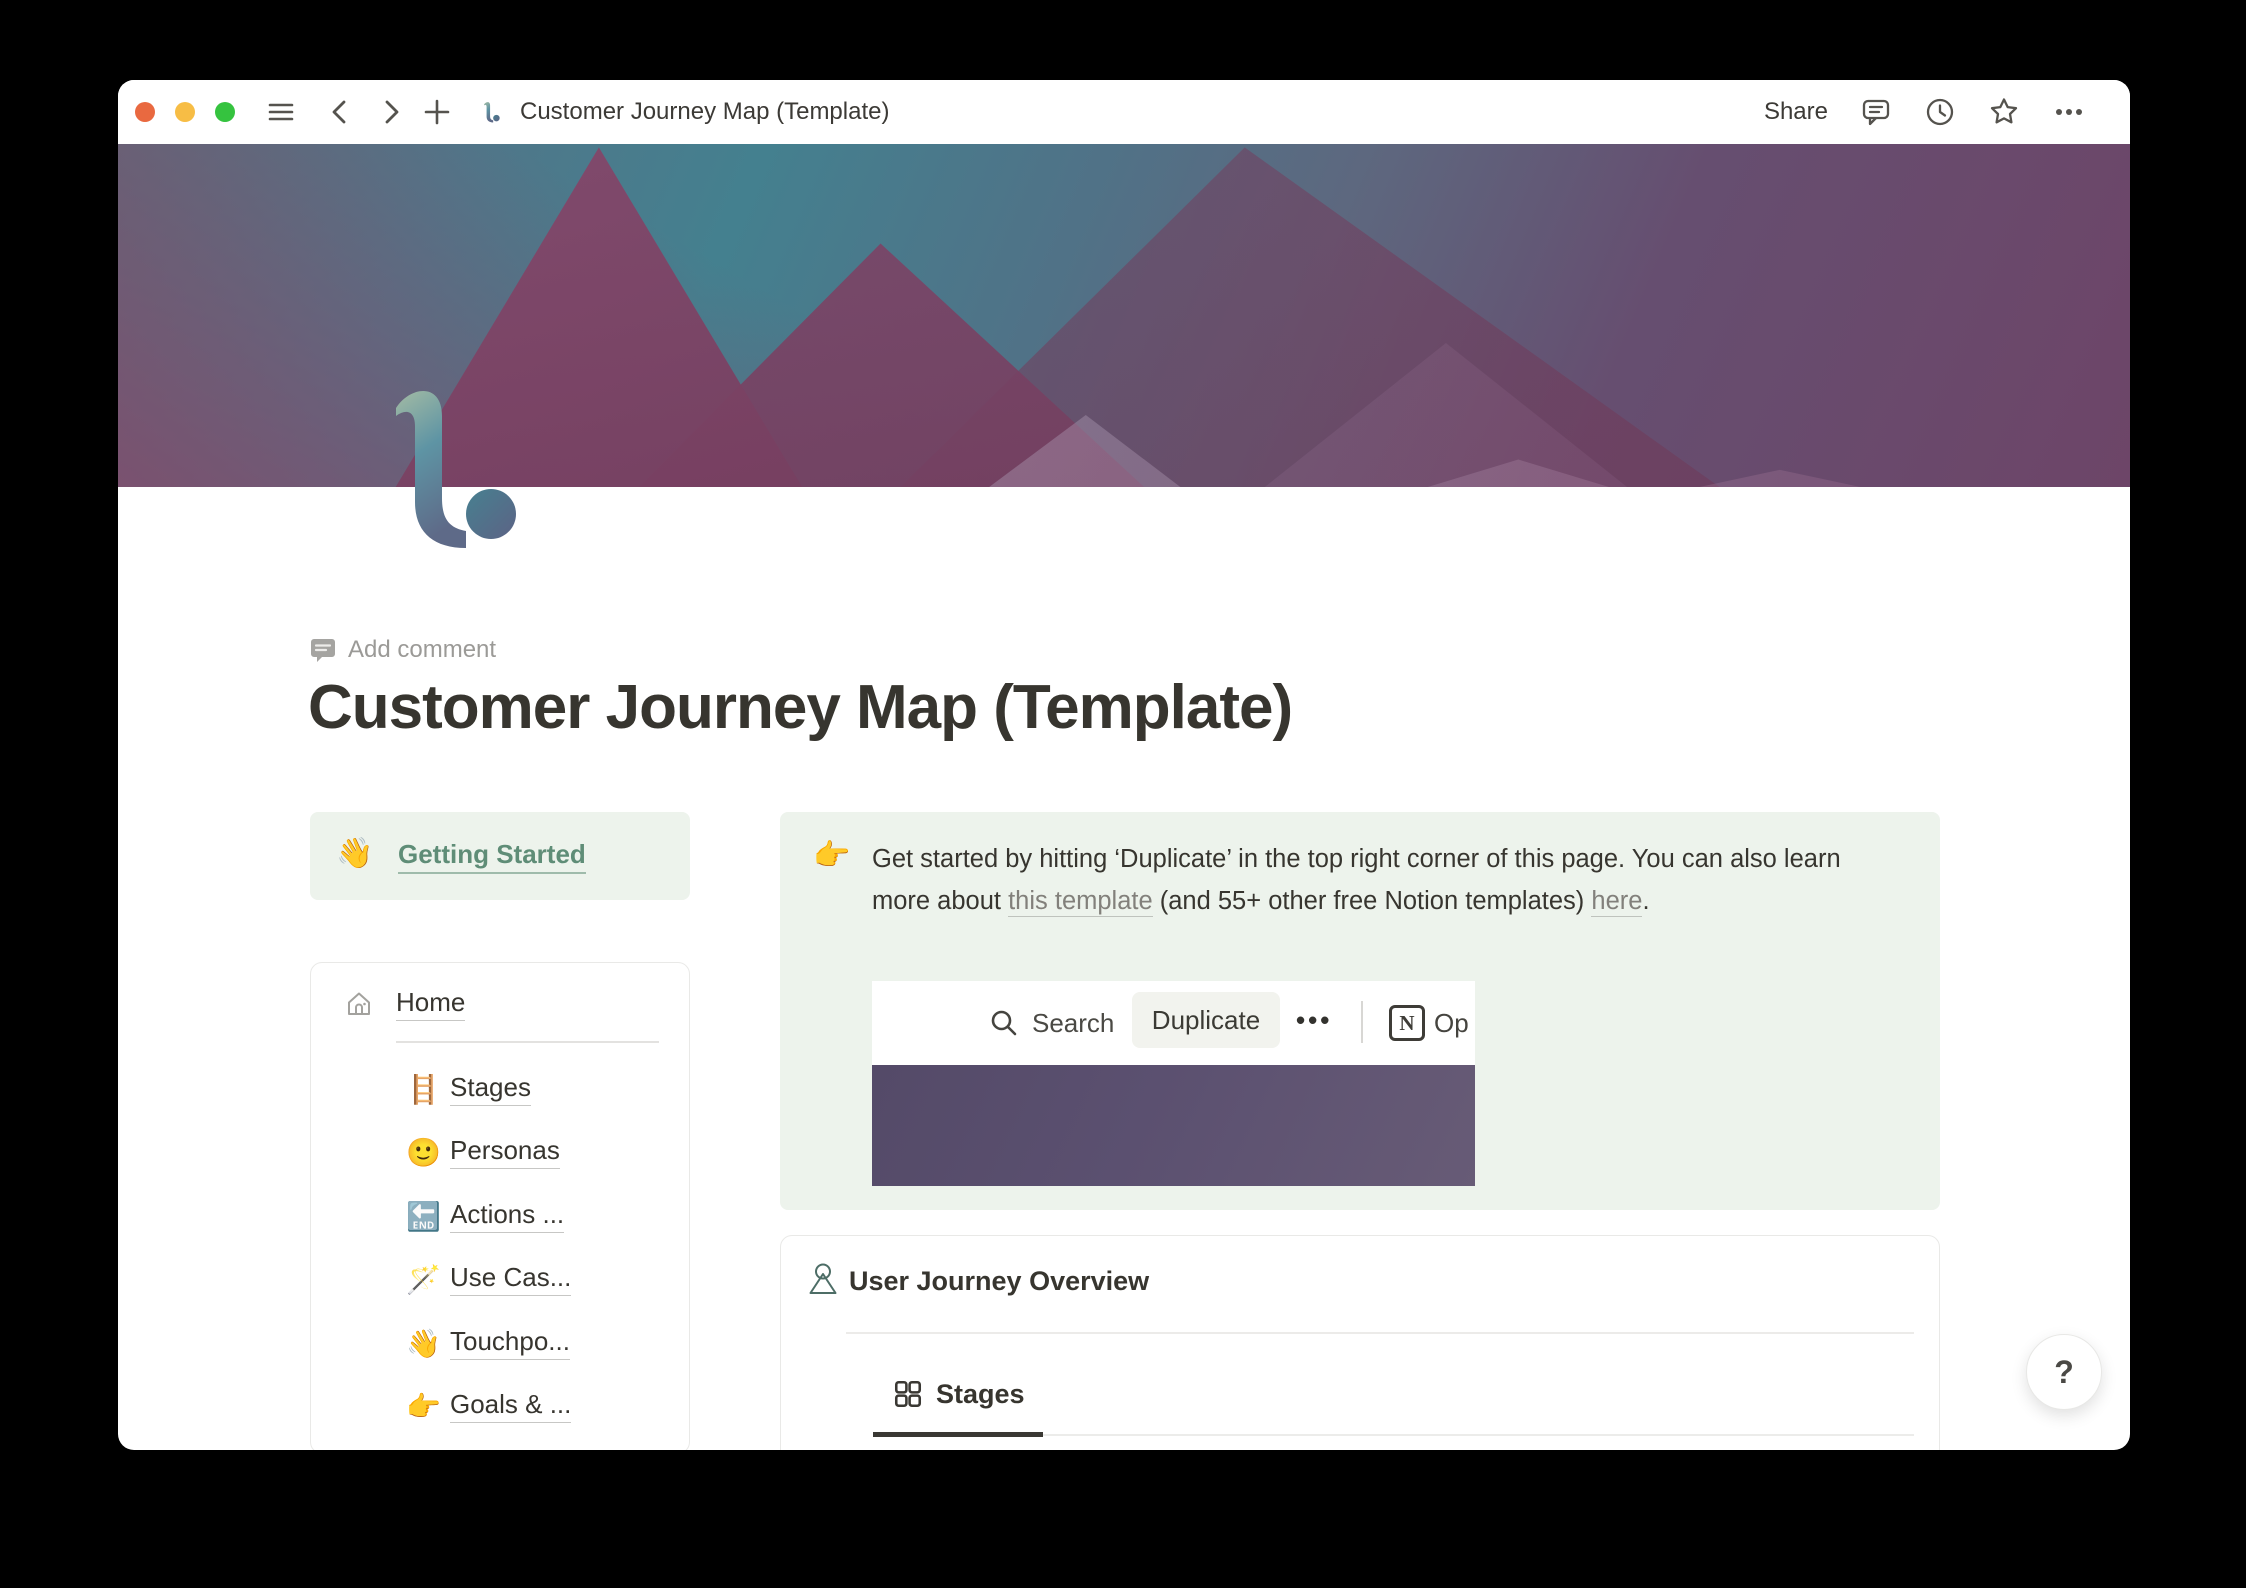 Image resolution: width=2246 pixels, height=1588 pixels. What do you see at coordinates (1314, 1020) in the screenshot?
I see `screenshot-more-dots: •••` at bounding box center [1314, 1020].